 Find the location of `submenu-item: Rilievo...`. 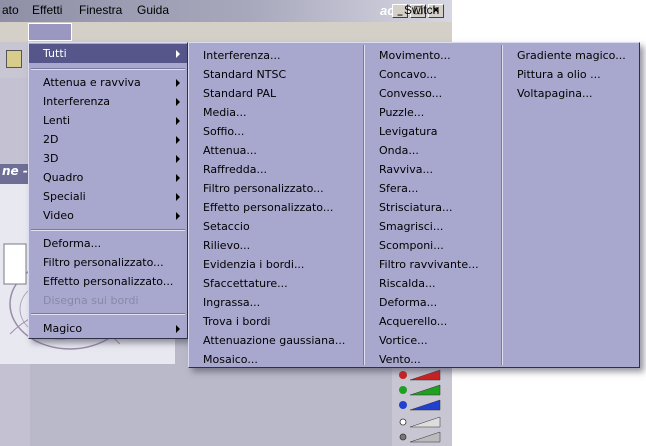

submenu-item: Rilievo... is located at coordinates (226, 245).